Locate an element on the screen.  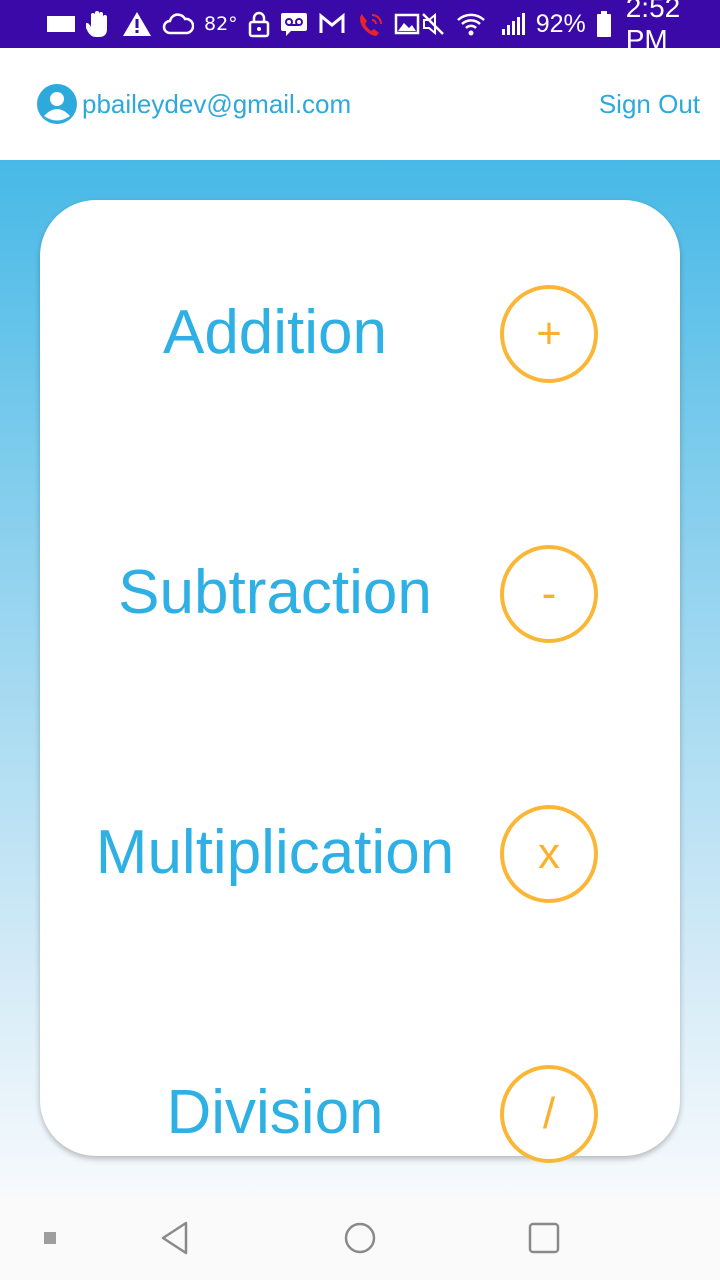
operation-label: Multiplication is located at coordinates (275, 852).